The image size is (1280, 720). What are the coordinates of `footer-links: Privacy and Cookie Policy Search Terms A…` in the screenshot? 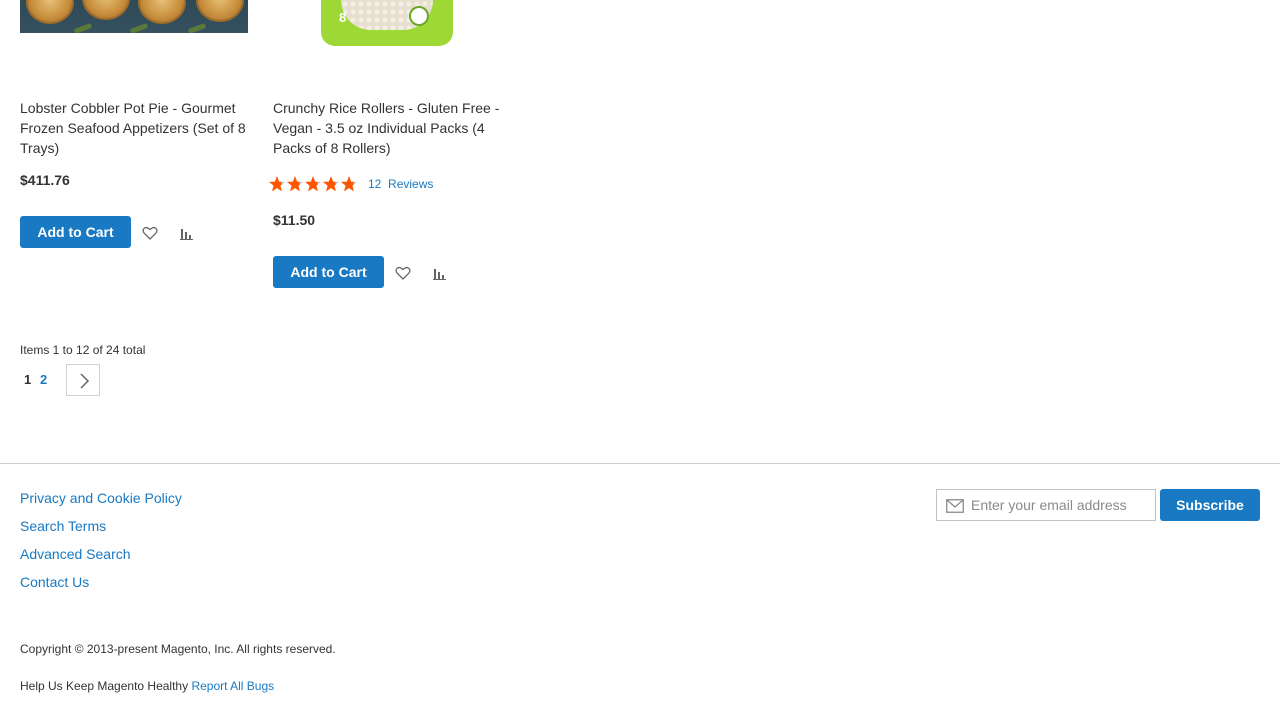 It's located at (101, 544).